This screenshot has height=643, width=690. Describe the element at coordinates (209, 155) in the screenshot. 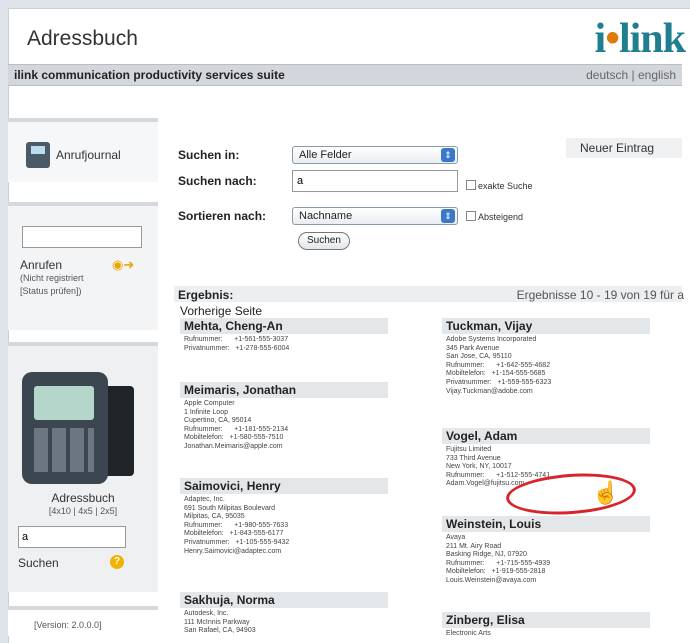

I see `search-in-label: Suchen in:` at that location.